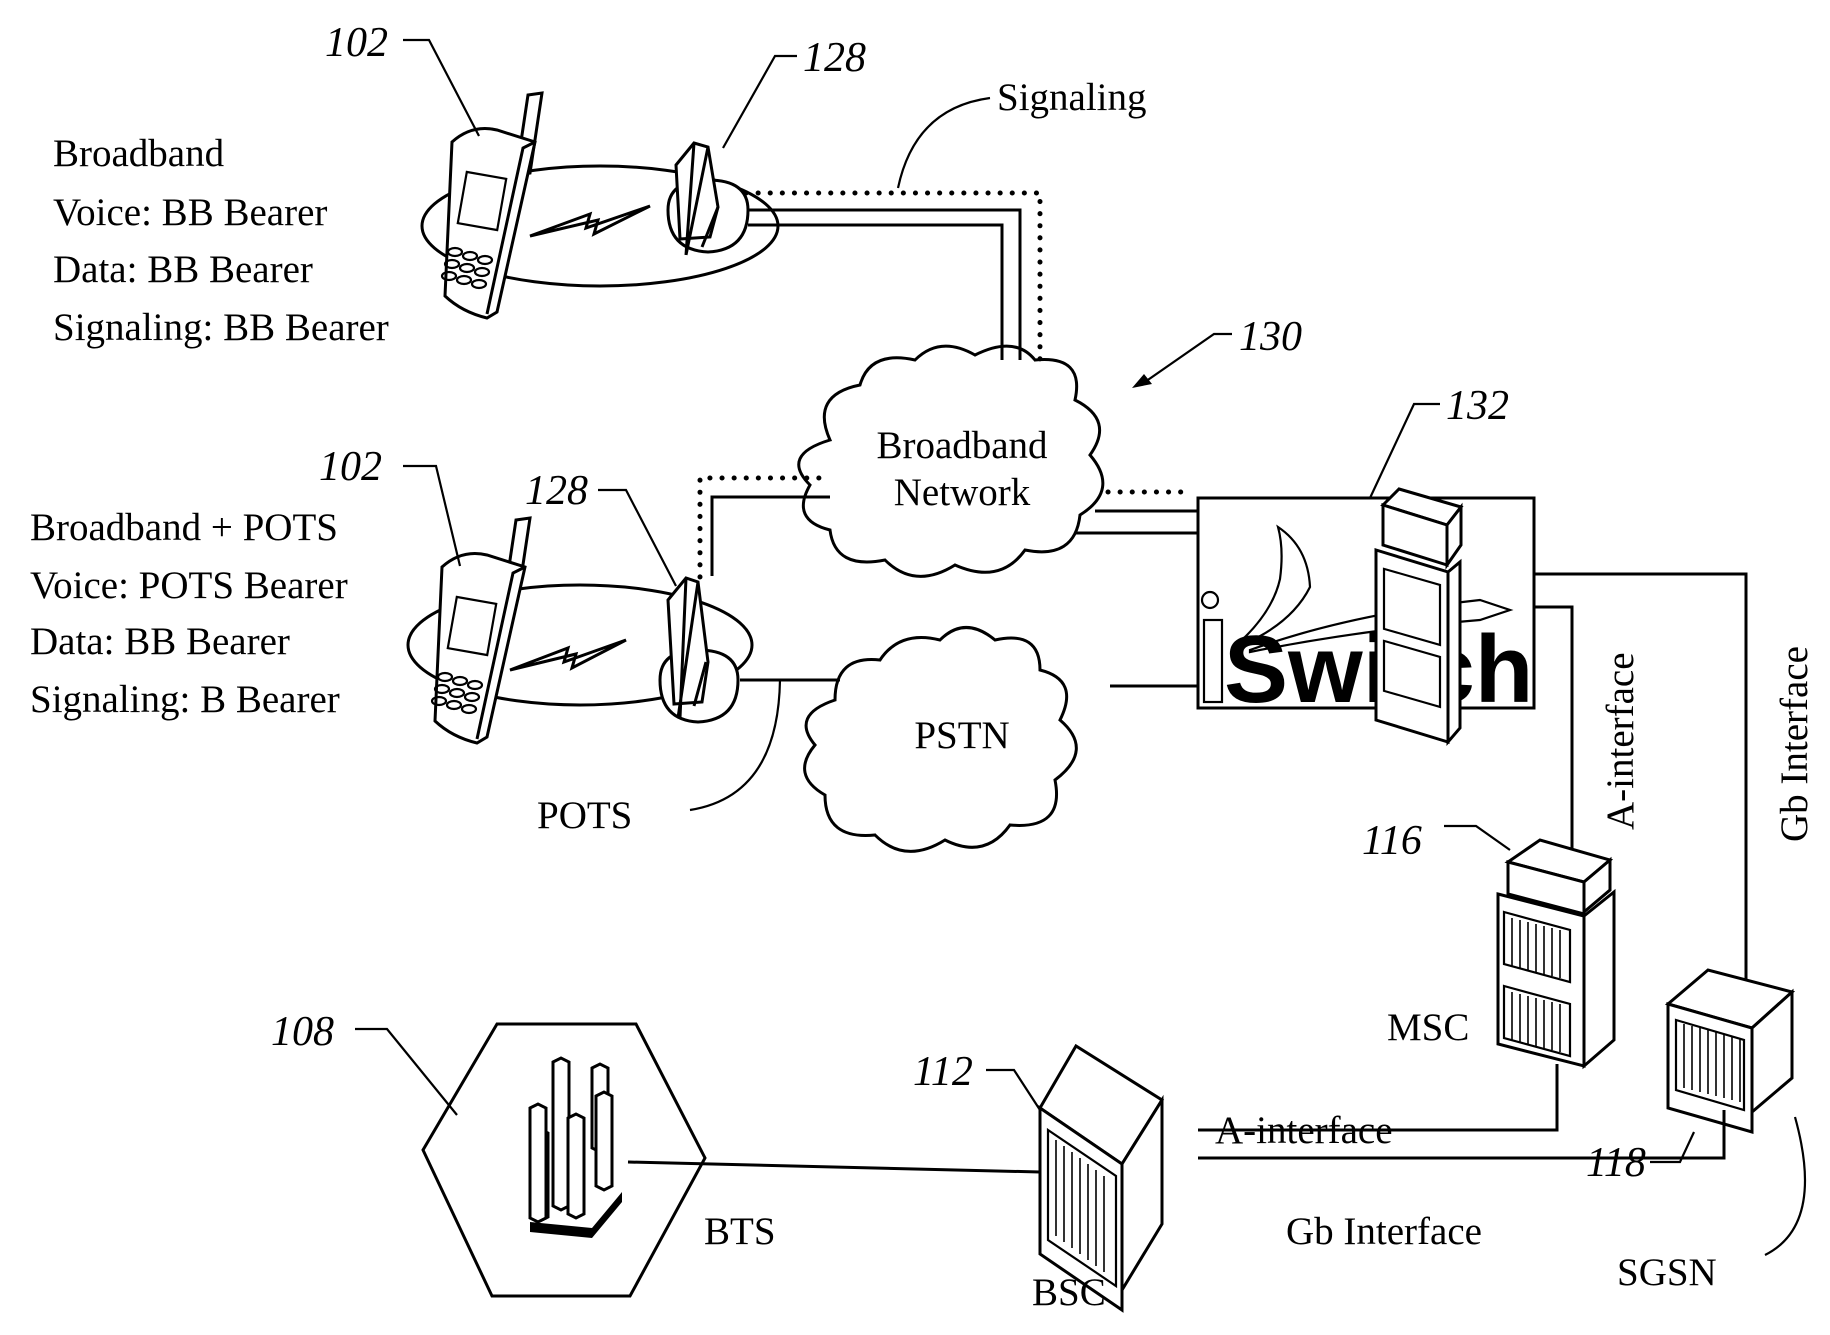  I want to click on pstn-cloud: PSTN, so click(940, 739).